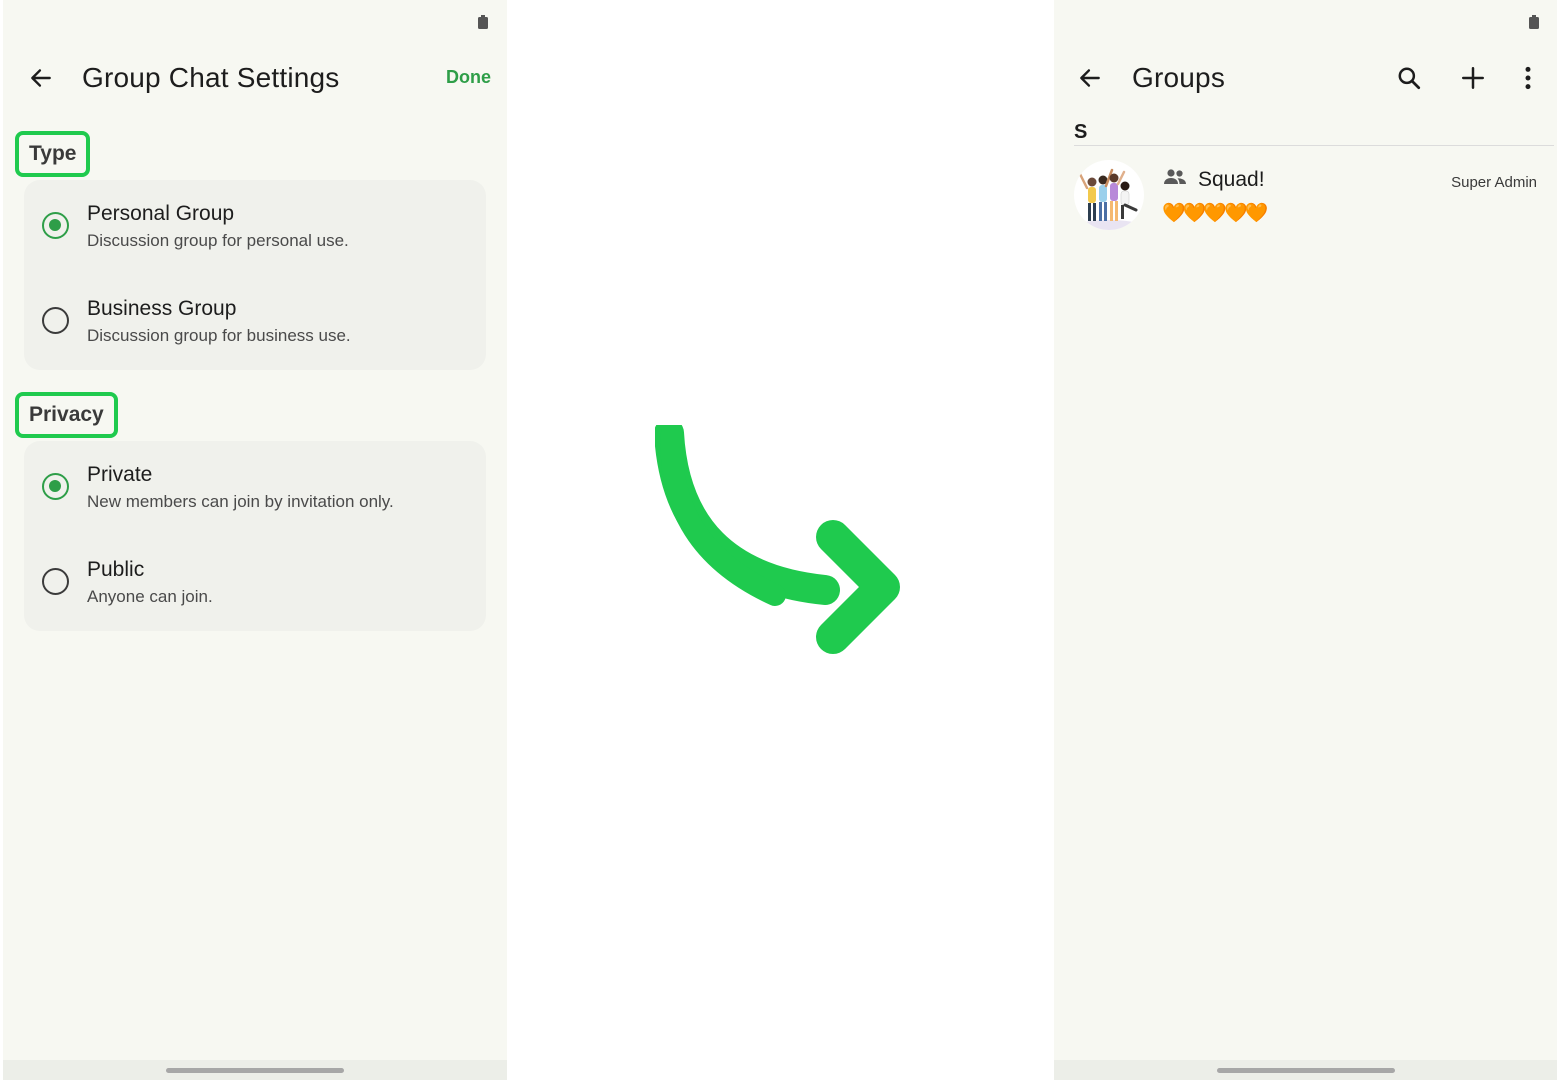 The width and height of the screenshot is (1557, 1080). Describe the element at coordinates (240, 501) in the screenshot. I see `option-subtitle: New members can join by invitation only.` at that location.